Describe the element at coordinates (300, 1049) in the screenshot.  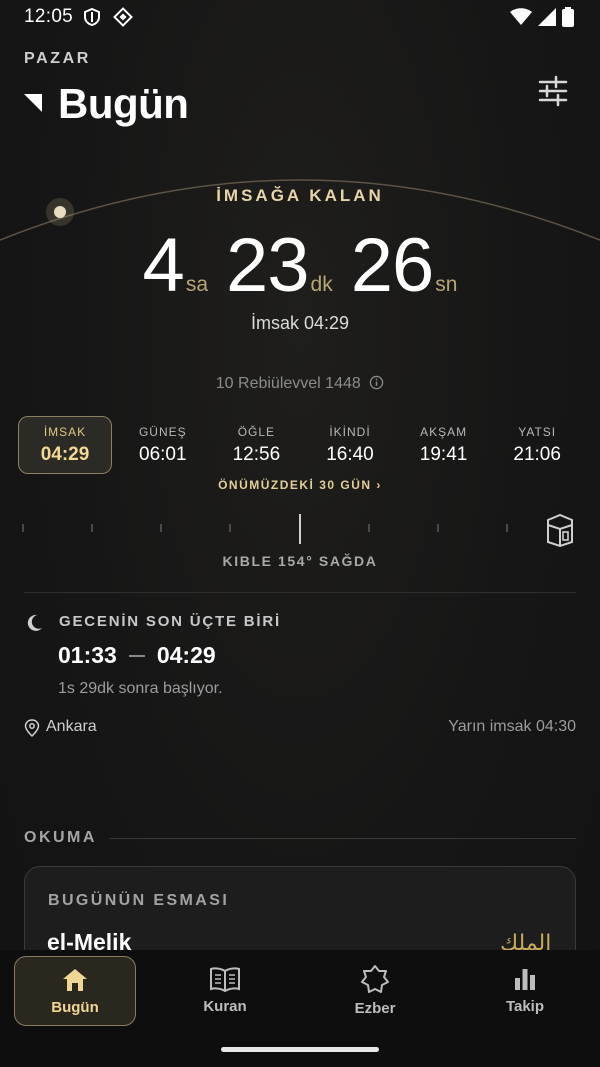
I see `gesture-home-bar` at that location.